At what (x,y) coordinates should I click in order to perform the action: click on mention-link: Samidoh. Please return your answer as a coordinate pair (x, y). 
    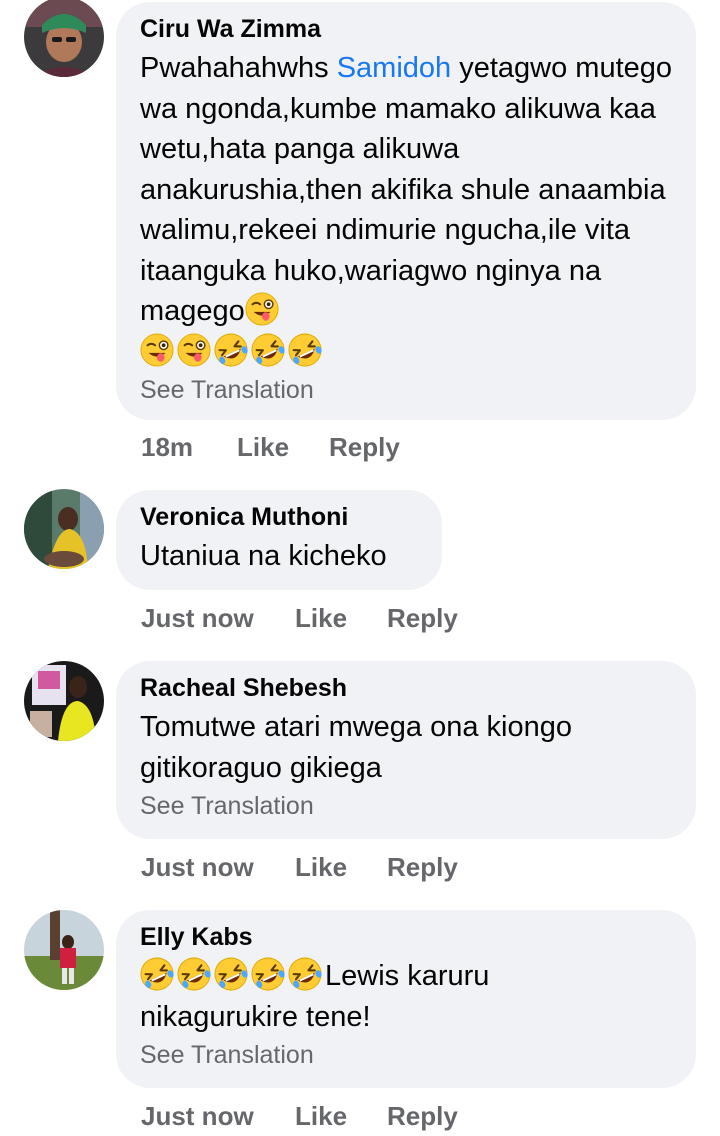
    Looking at the image, I should click on (394, 68).